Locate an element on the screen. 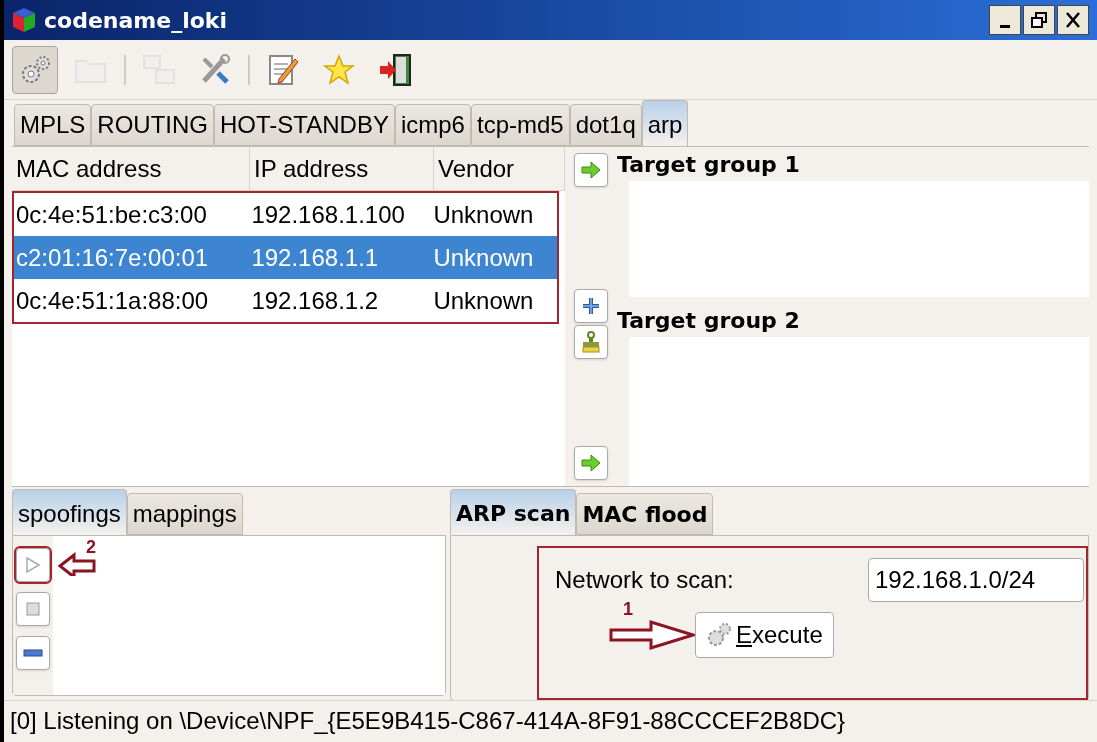 Image resolution: width=1097 pixels, height=742 pixels. tab: ROUTING is located at coordinates (153, 125).